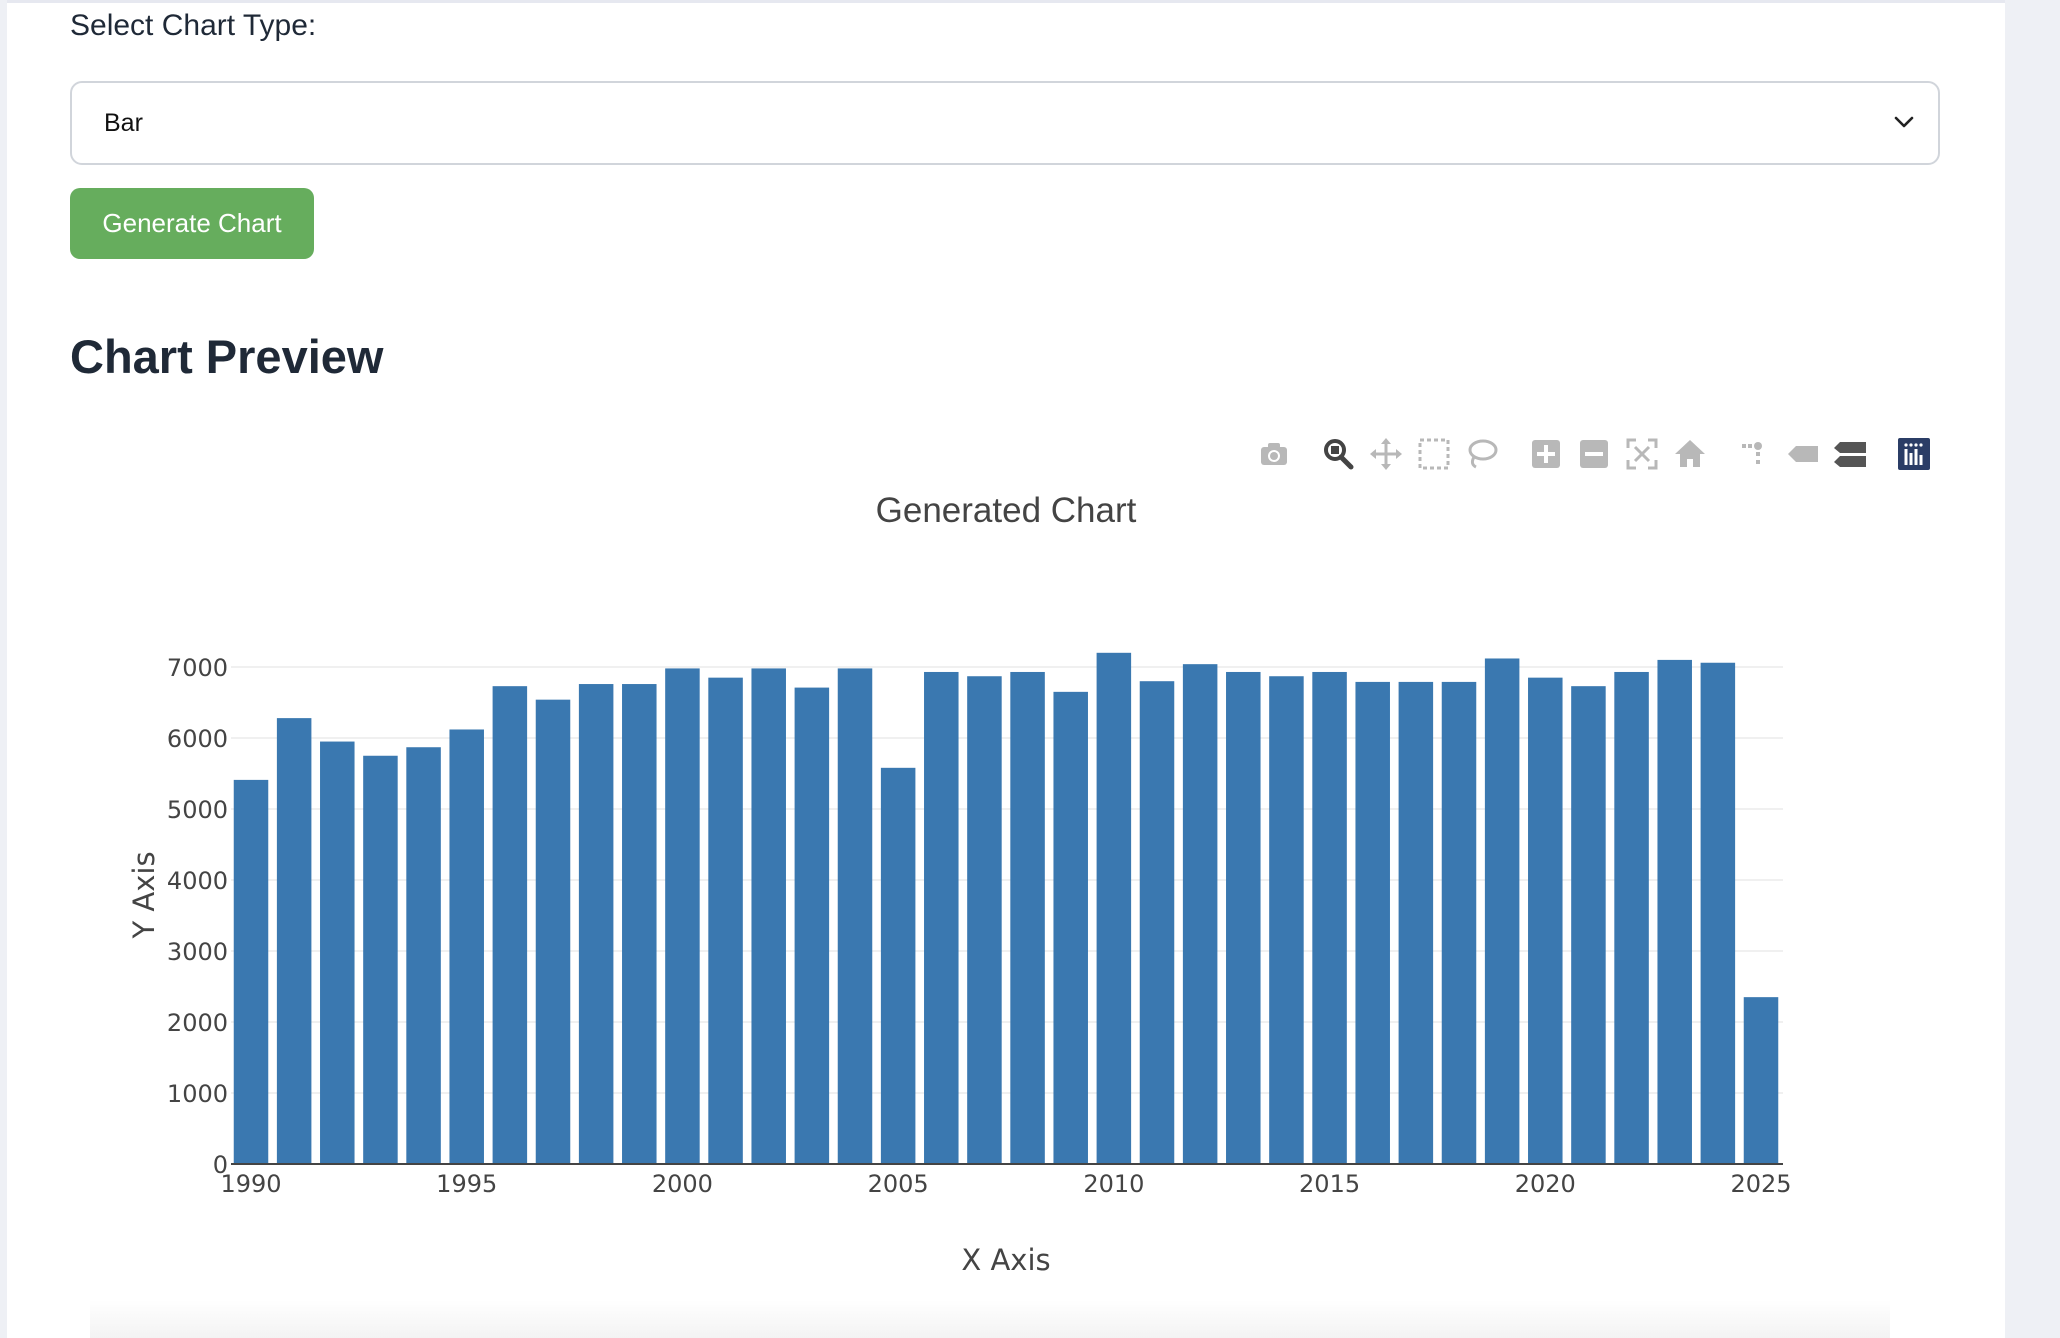  I want to click on x-tick-label: 1995, so click(466, 1184).